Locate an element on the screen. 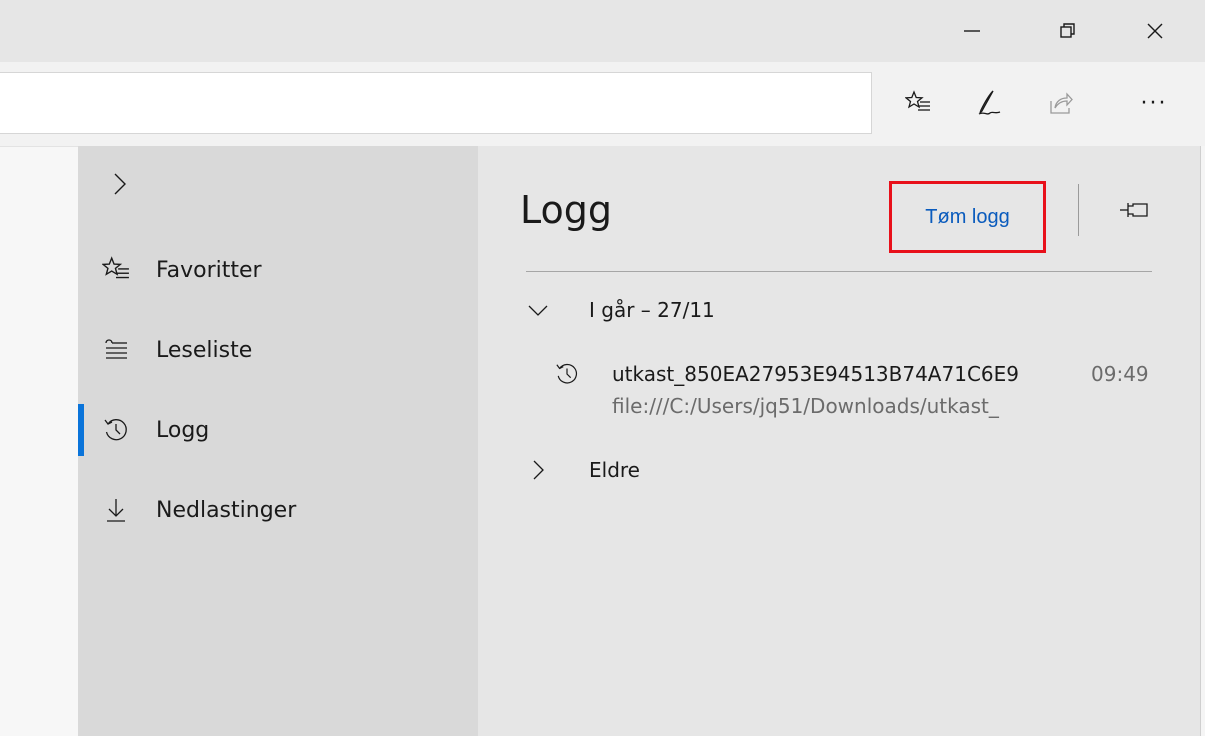  hub-item-label: Nedlastinger is located at coordinates (226, 510).